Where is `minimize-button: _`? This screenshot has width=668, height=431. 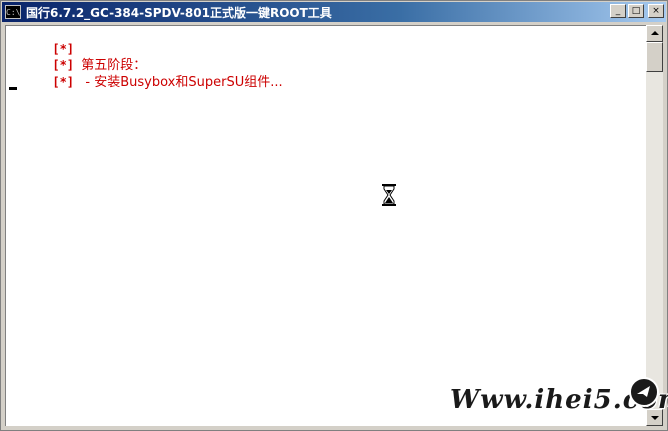
minimize-button: _ is located at coordinates (618, 11).